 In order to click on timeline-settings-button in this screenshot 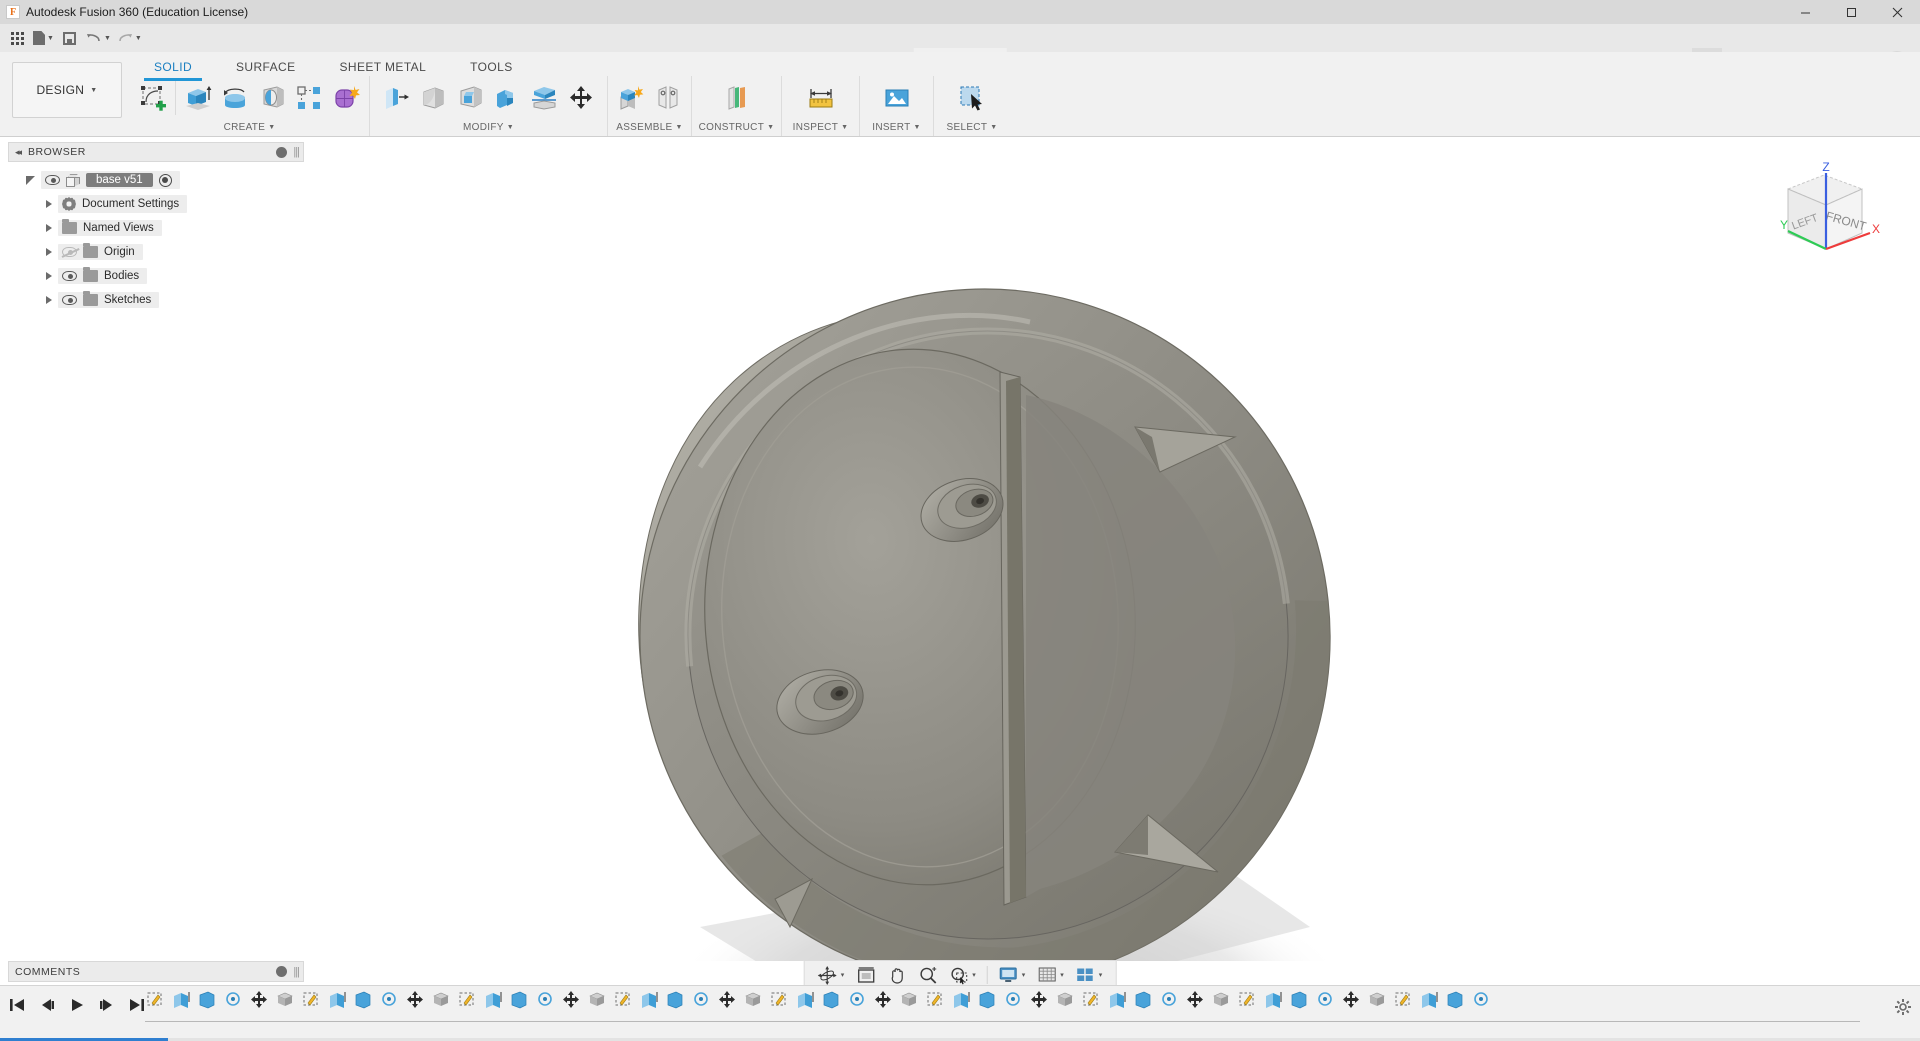, I will do `click(1903, 1009)`.